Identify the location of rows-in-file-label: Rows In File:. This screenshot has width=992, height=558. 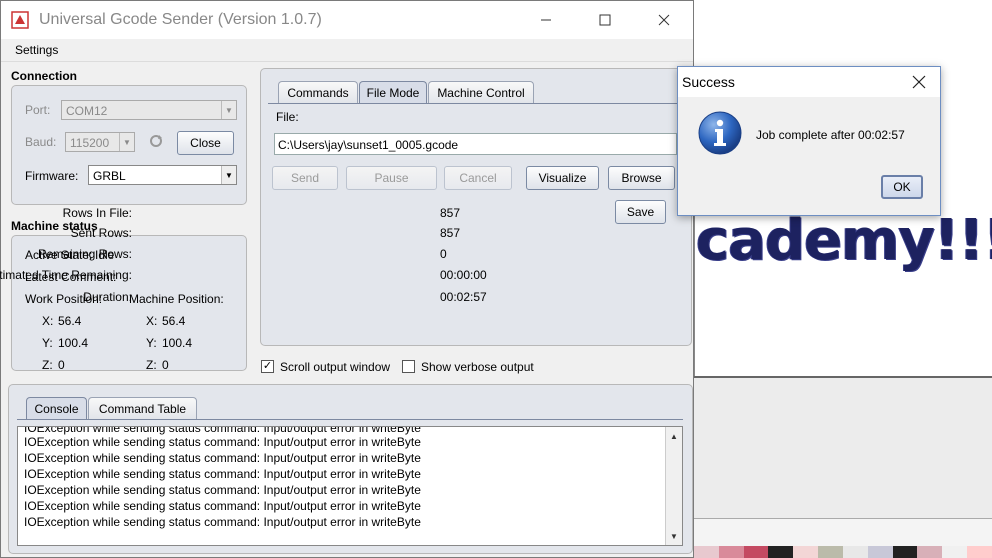
(97, 213).